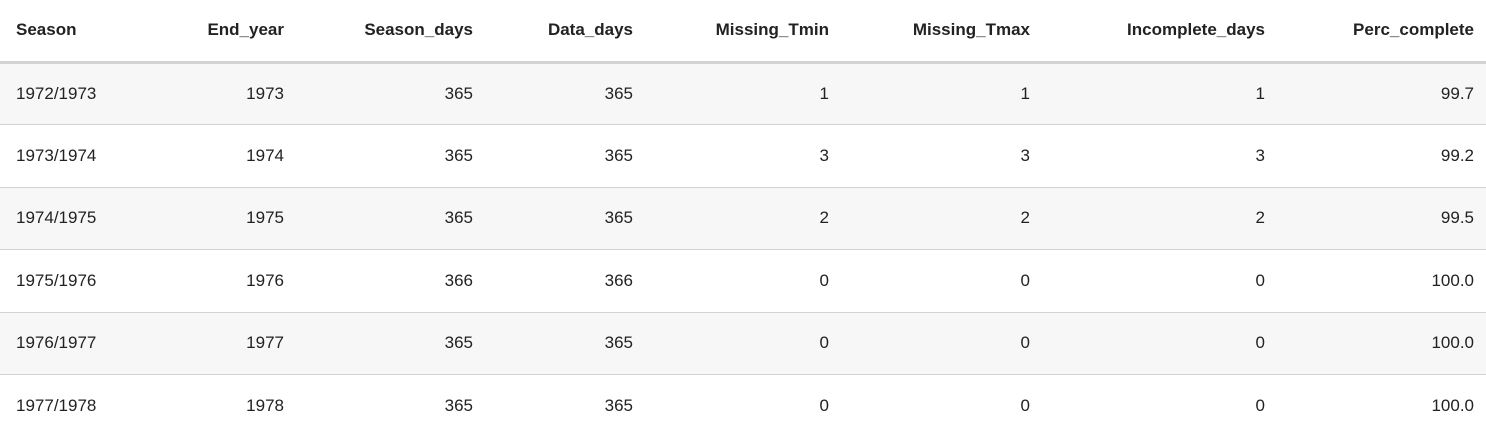 This screenshot has height=432, width=1486. I want to click on table-row: 1973/1974 1974 365 365 3 3 3 99.2, so click(743, 156).